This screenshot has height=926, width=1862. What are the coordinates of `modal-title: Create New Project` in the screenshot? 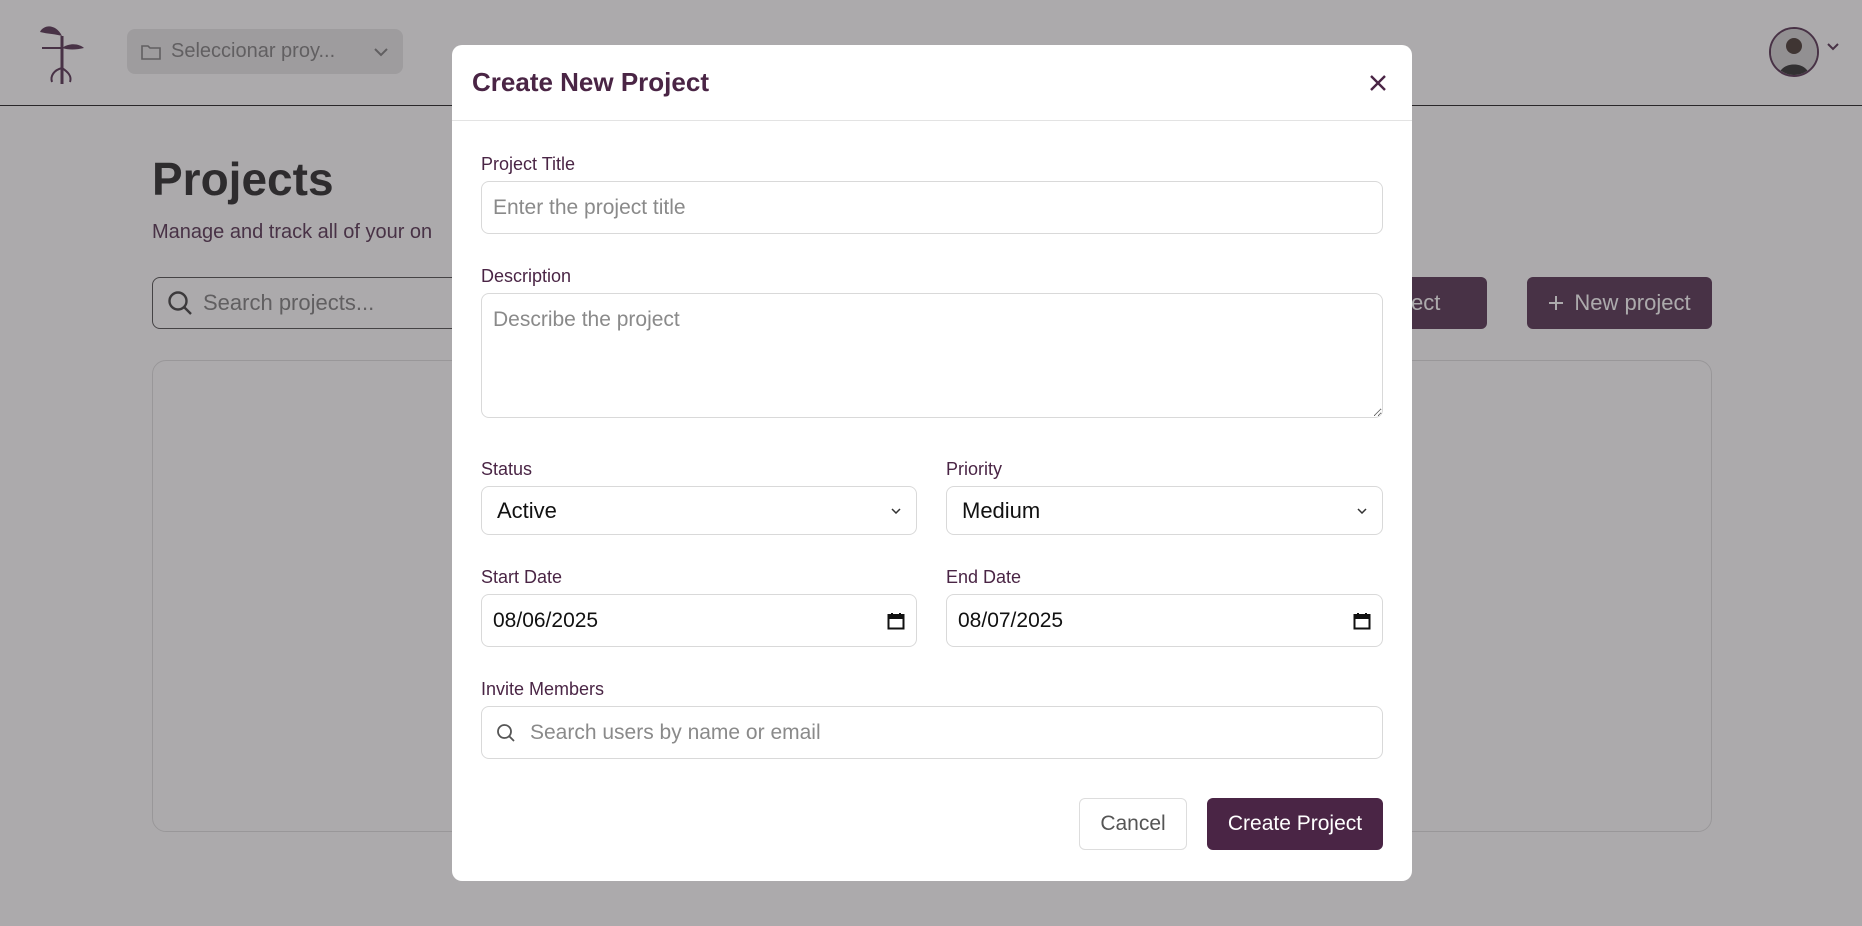 It's located at (590, 82).